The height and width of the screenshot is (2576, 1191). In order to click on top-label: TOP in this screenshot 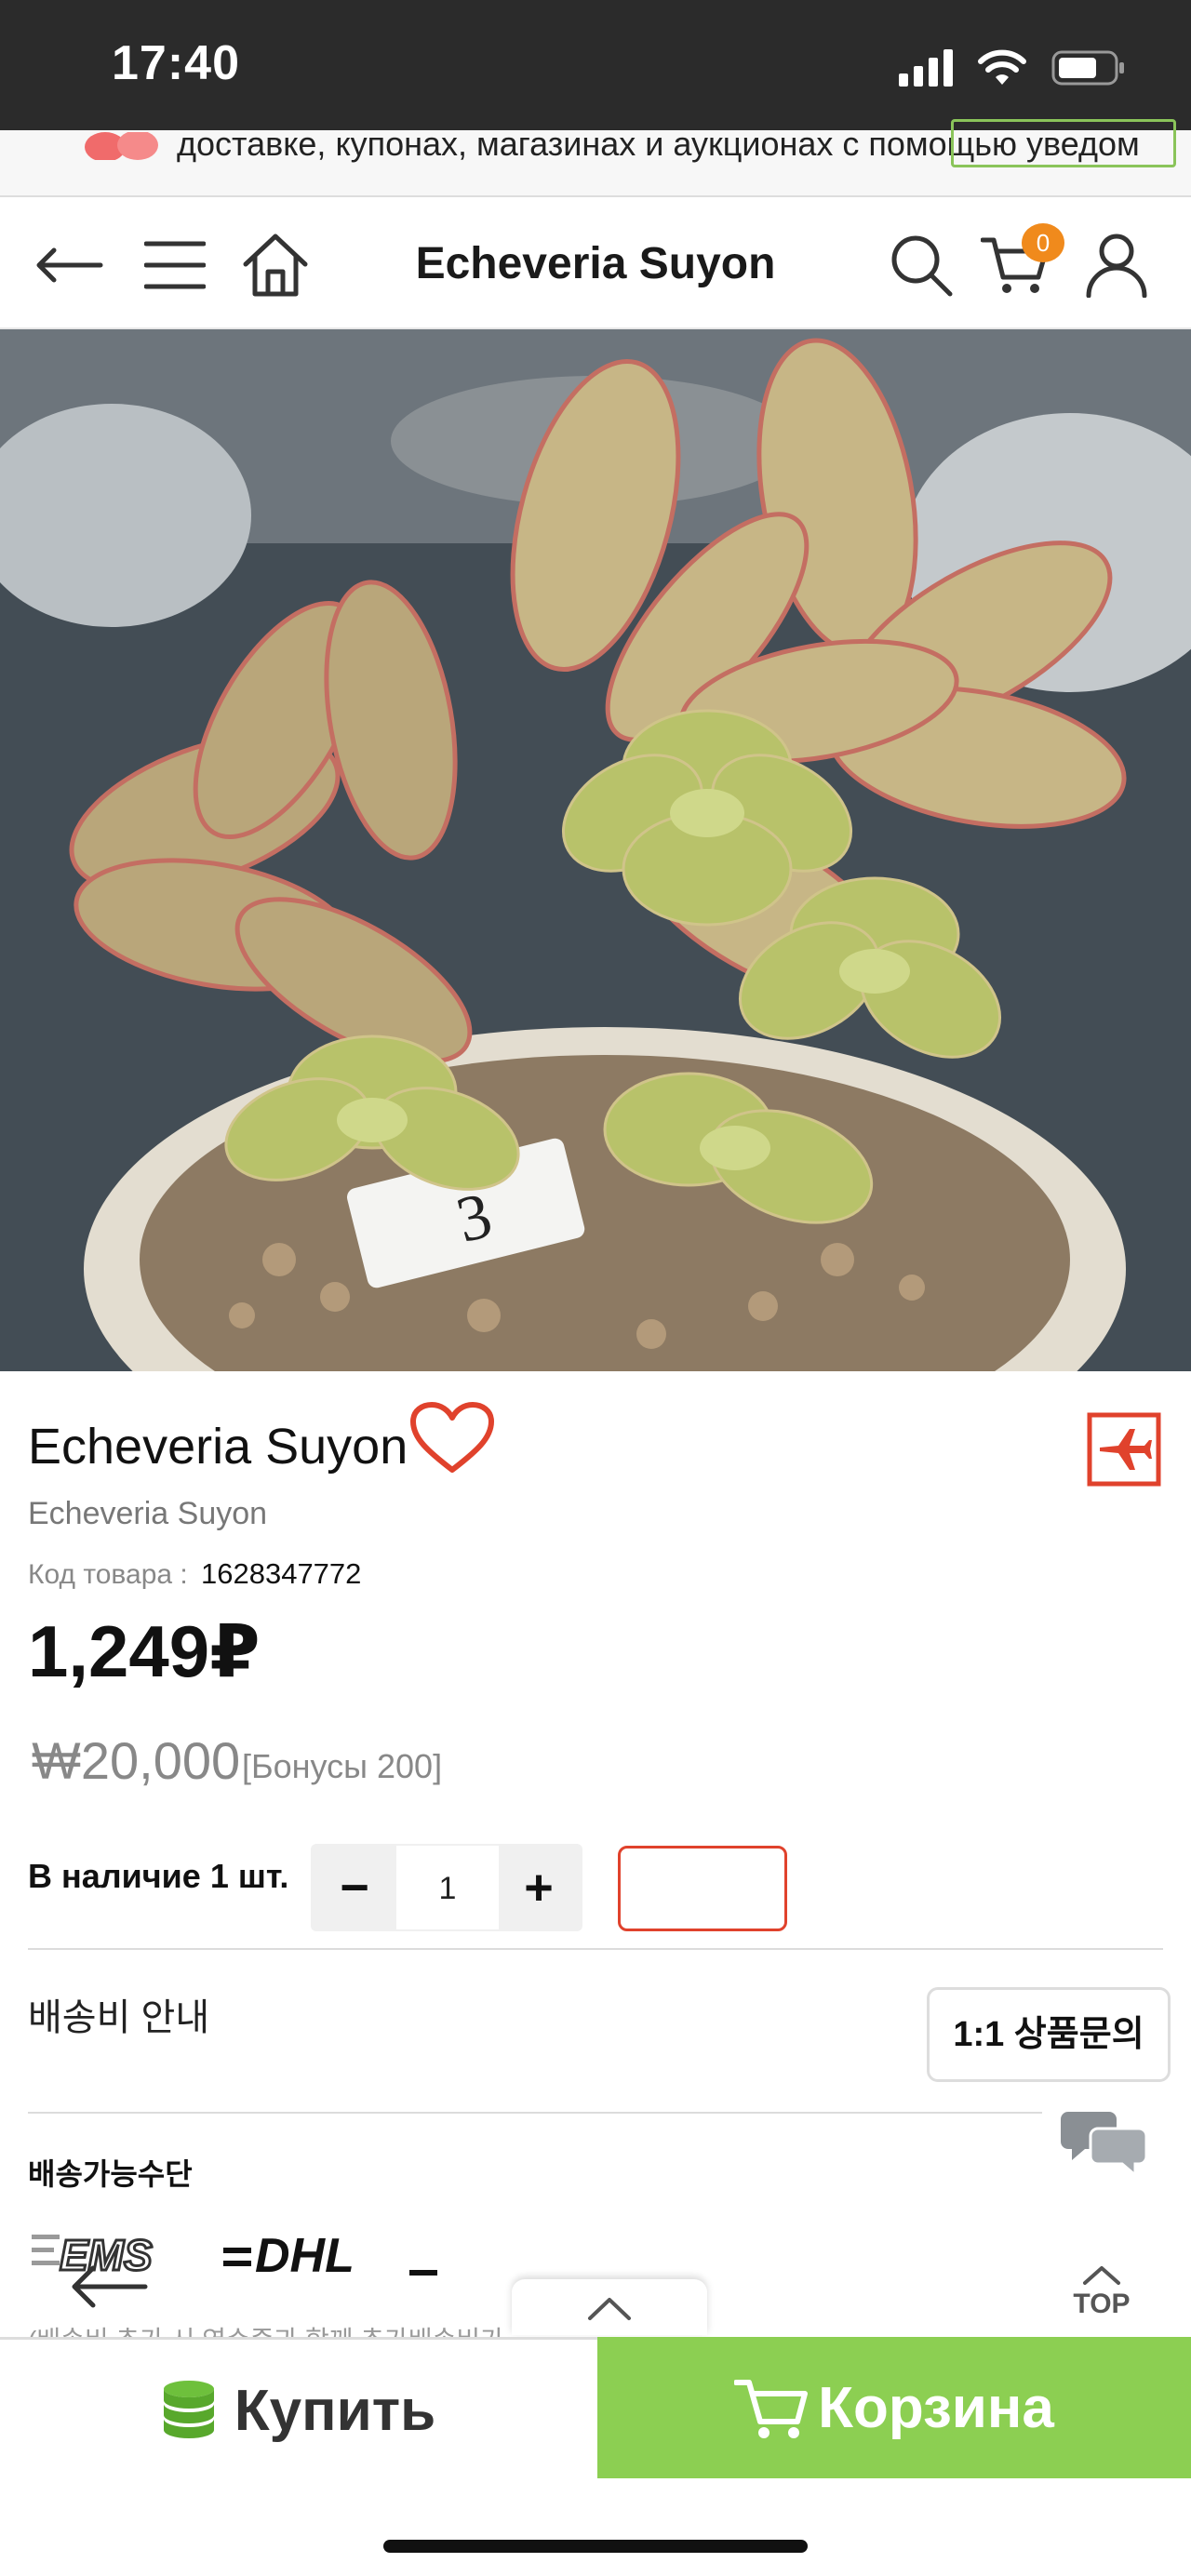, I will do `click(1102, 2304)`.